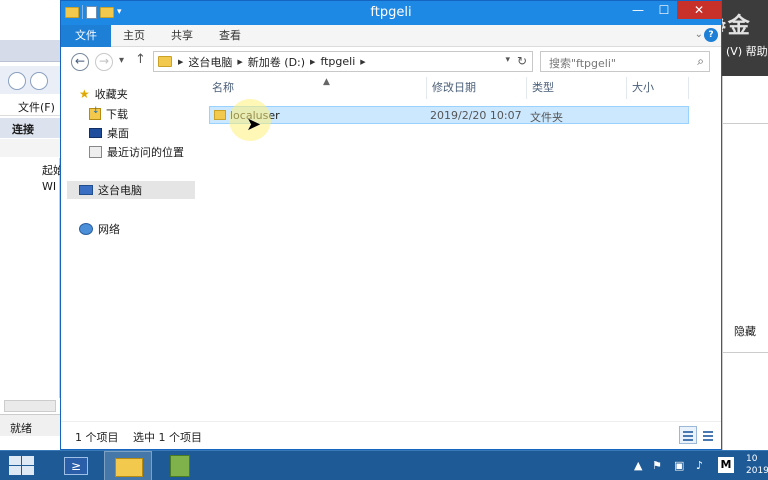 The width and height of the screenshot is (768, 480). Describe the element at coordinates (30, 148) in the screenshot. I see `background-toolbar` at that location.